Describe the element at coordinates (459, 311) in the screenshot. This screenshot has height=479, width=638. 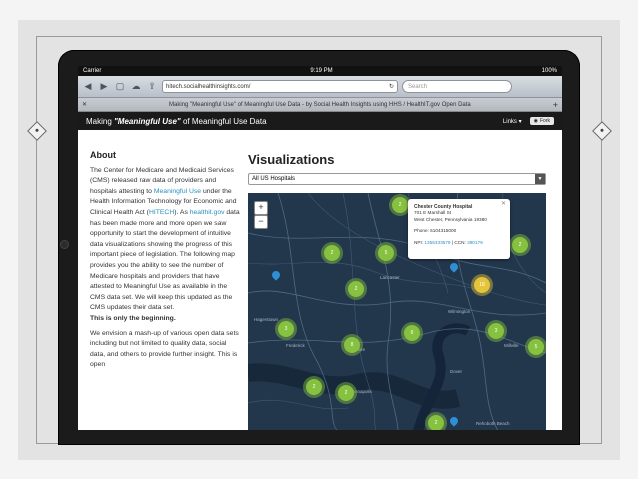
I see `map-label-wilmington: Wilmington` at that location.